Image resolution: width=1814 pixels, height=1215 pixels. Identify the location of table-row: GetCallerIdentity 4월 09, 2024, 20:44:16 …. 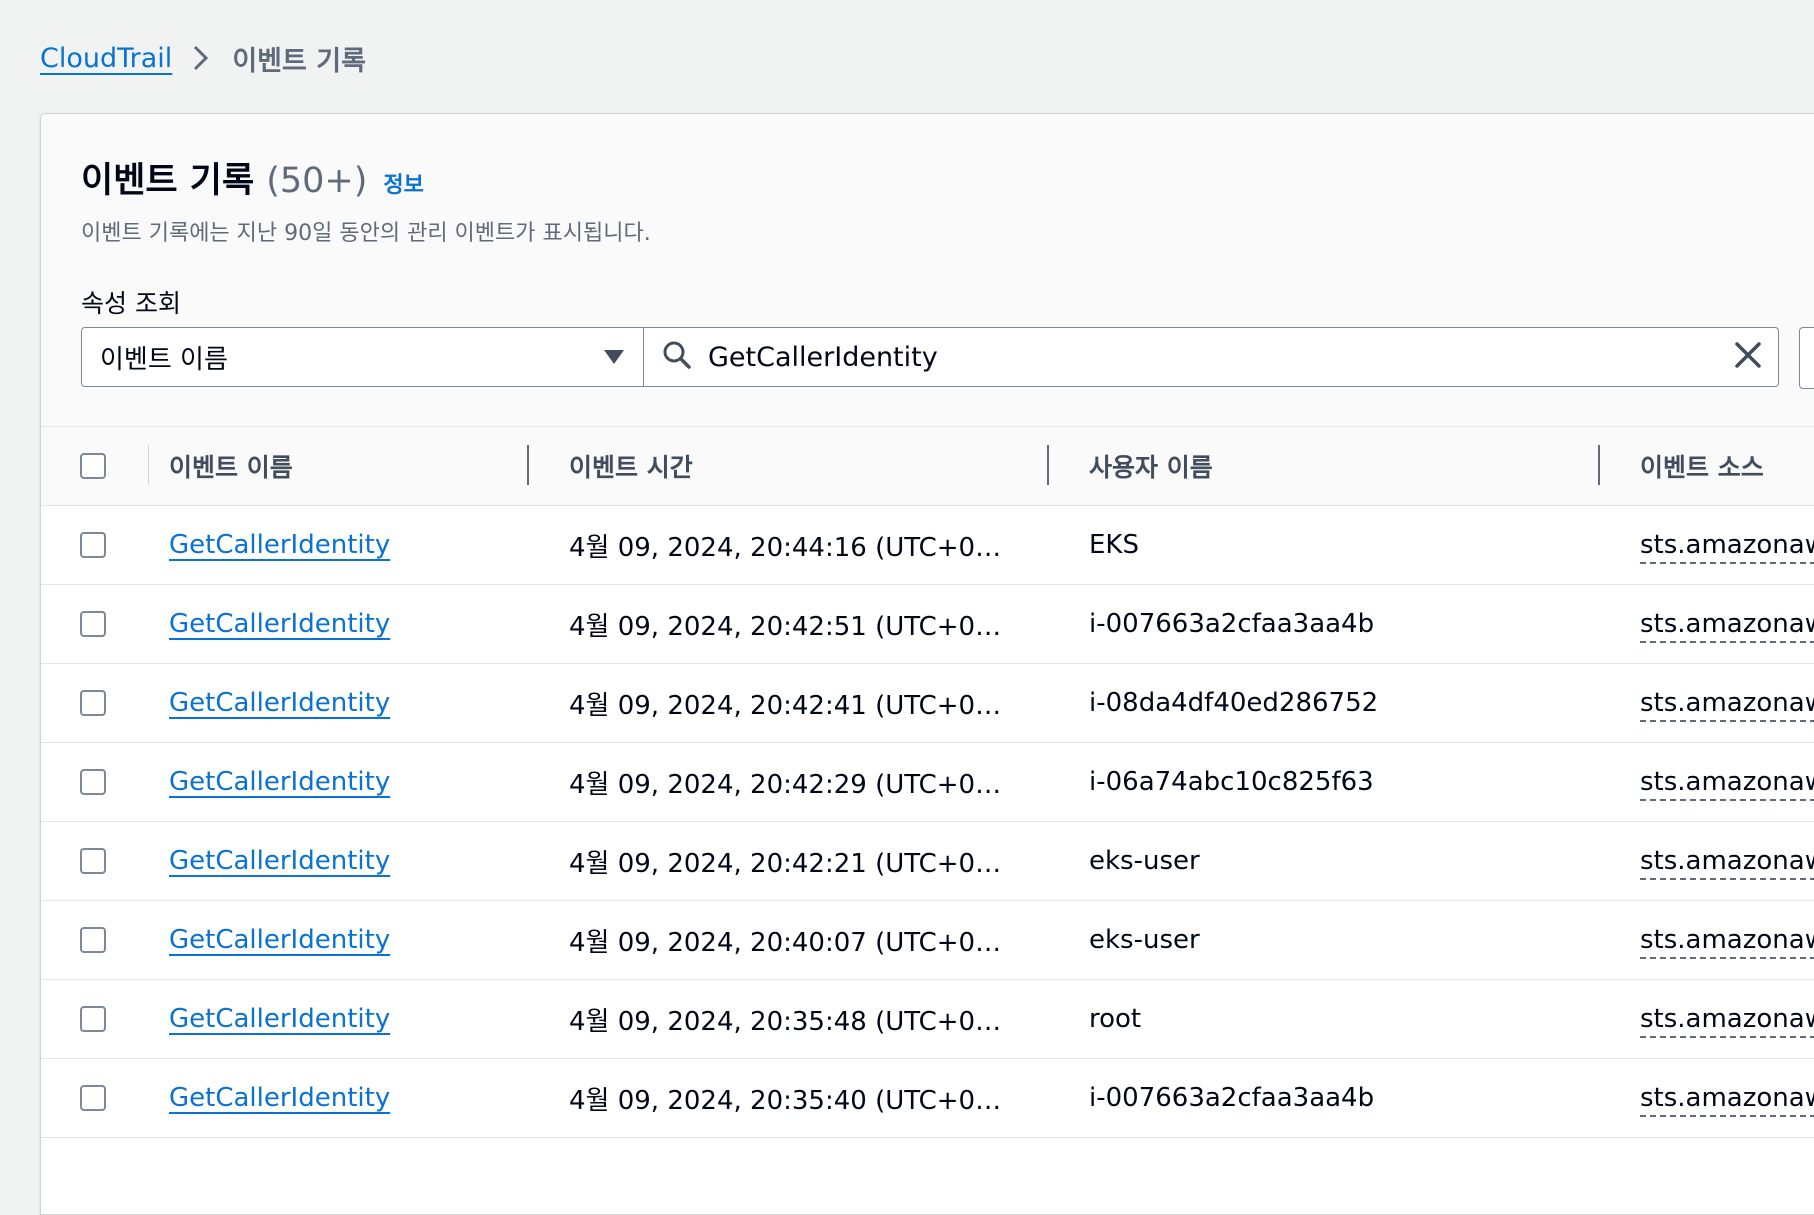
(927, 545).